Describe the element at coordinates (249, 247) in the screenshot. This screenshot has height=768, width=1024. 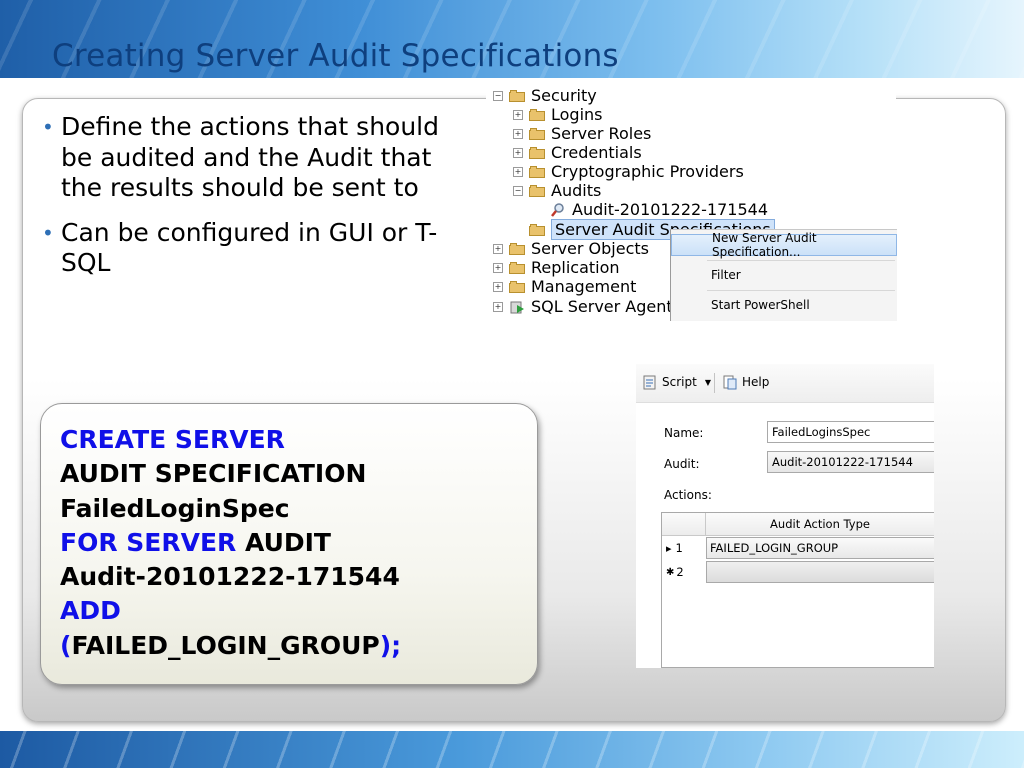
I see `bullet-text: Can be configured in GUI or T-SQL` at that location.